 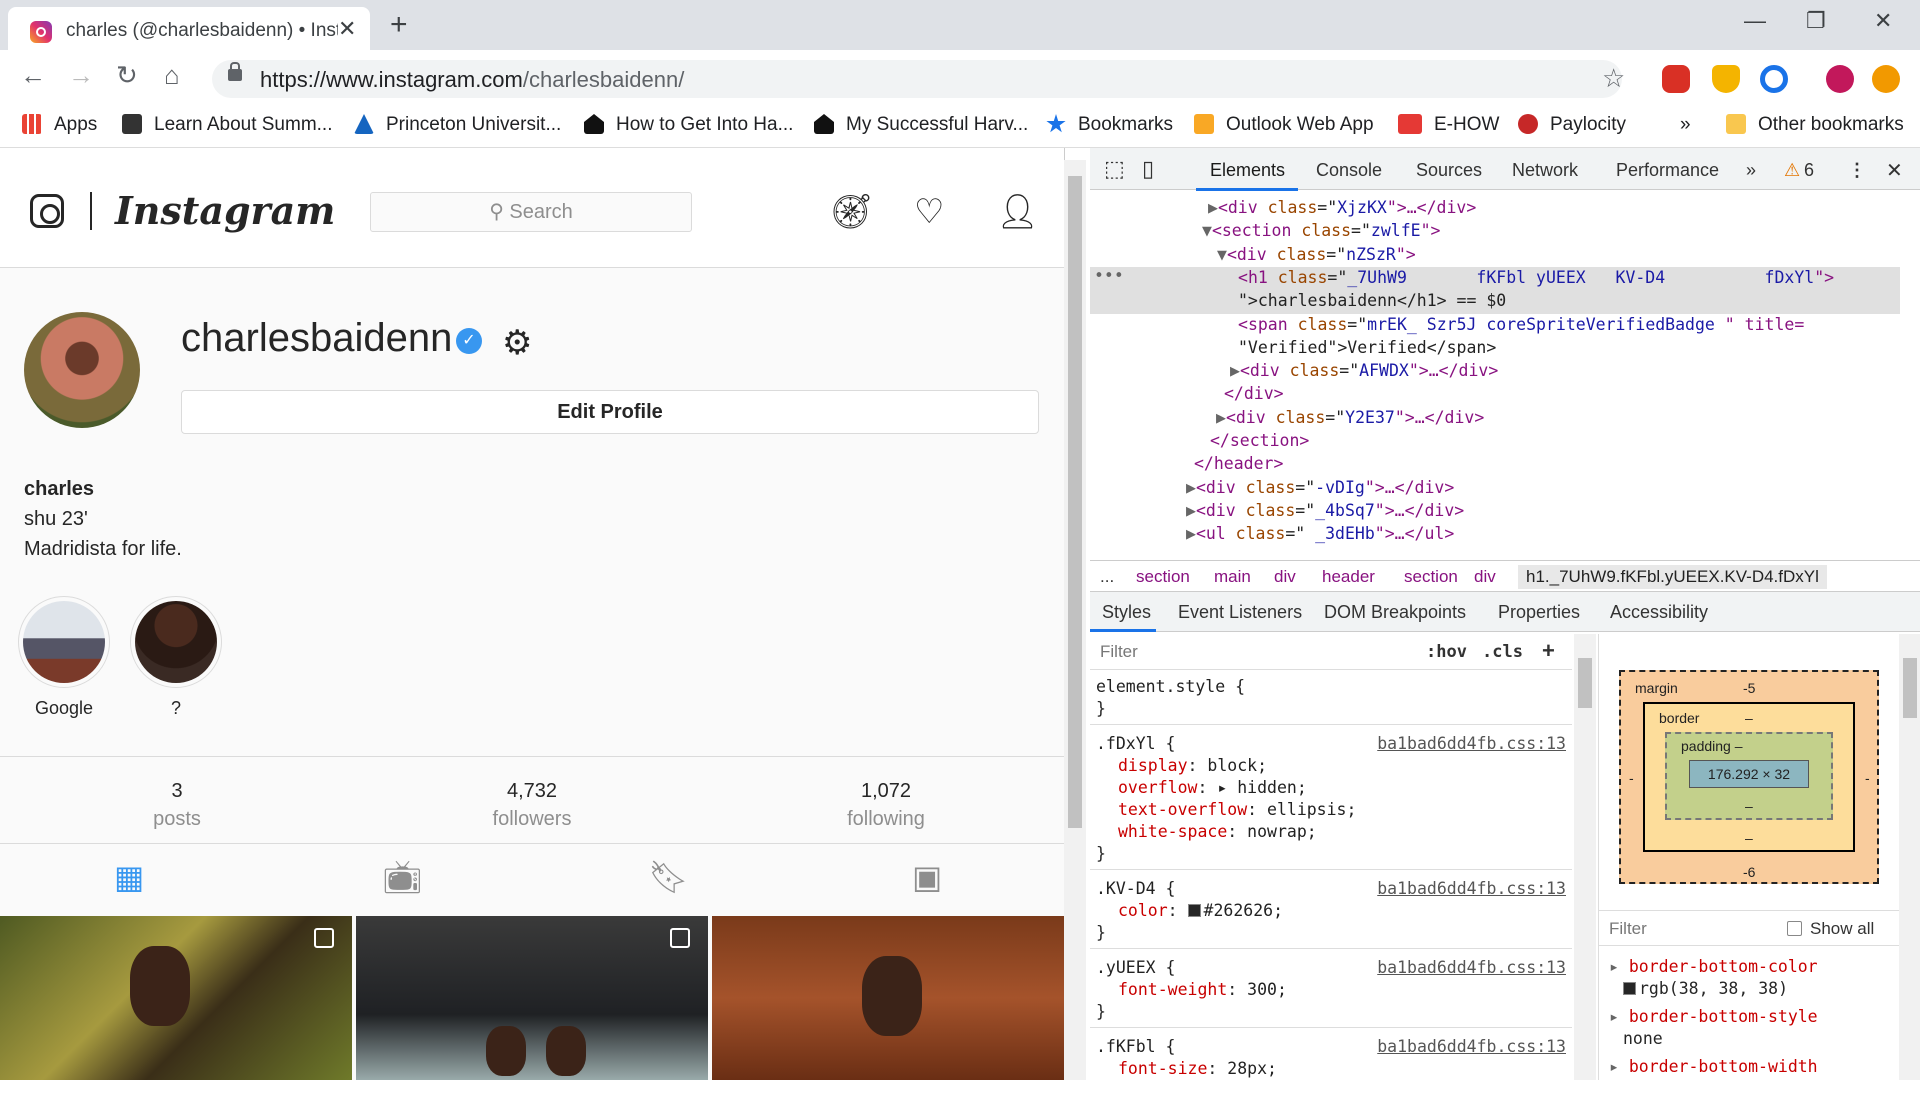 What do you see at coordinates (82, 370) in the screenshot?
I see `avatar` at bounding box center [82, 370].